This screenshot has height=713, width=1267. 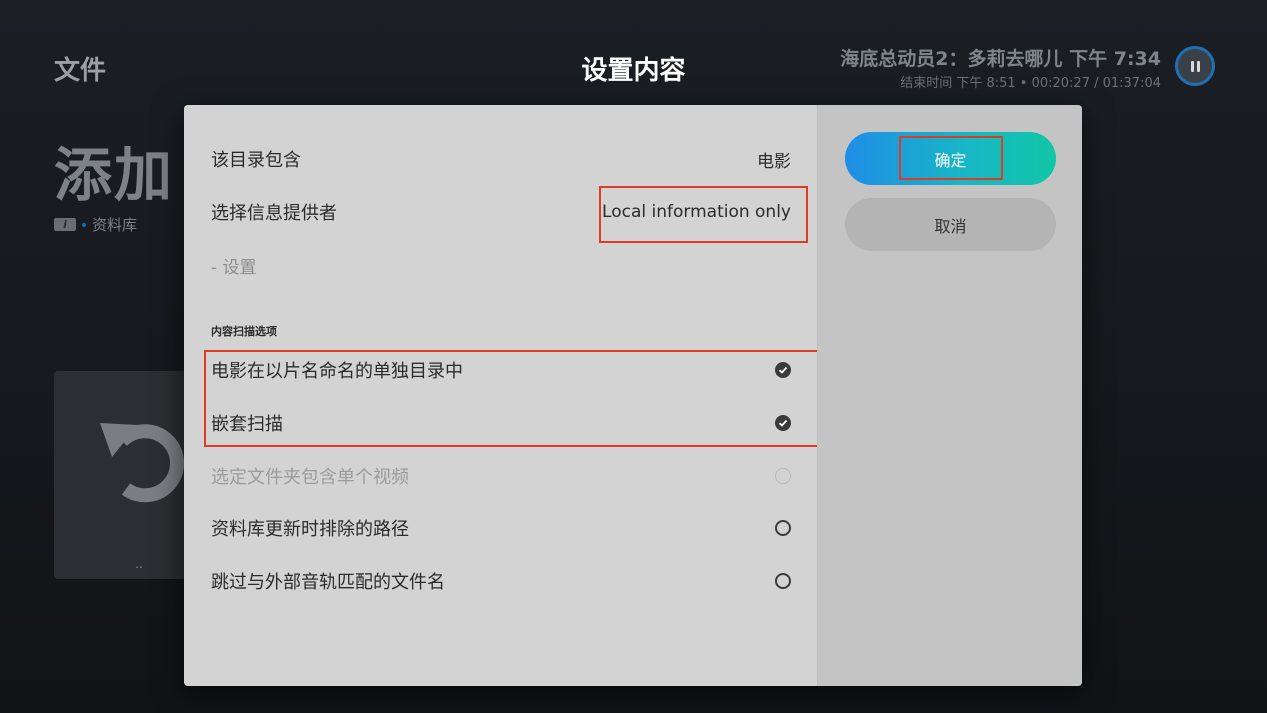 I want to click on option-label: 电影在以片名命名的单独目录中, so click(x=337, y=371).